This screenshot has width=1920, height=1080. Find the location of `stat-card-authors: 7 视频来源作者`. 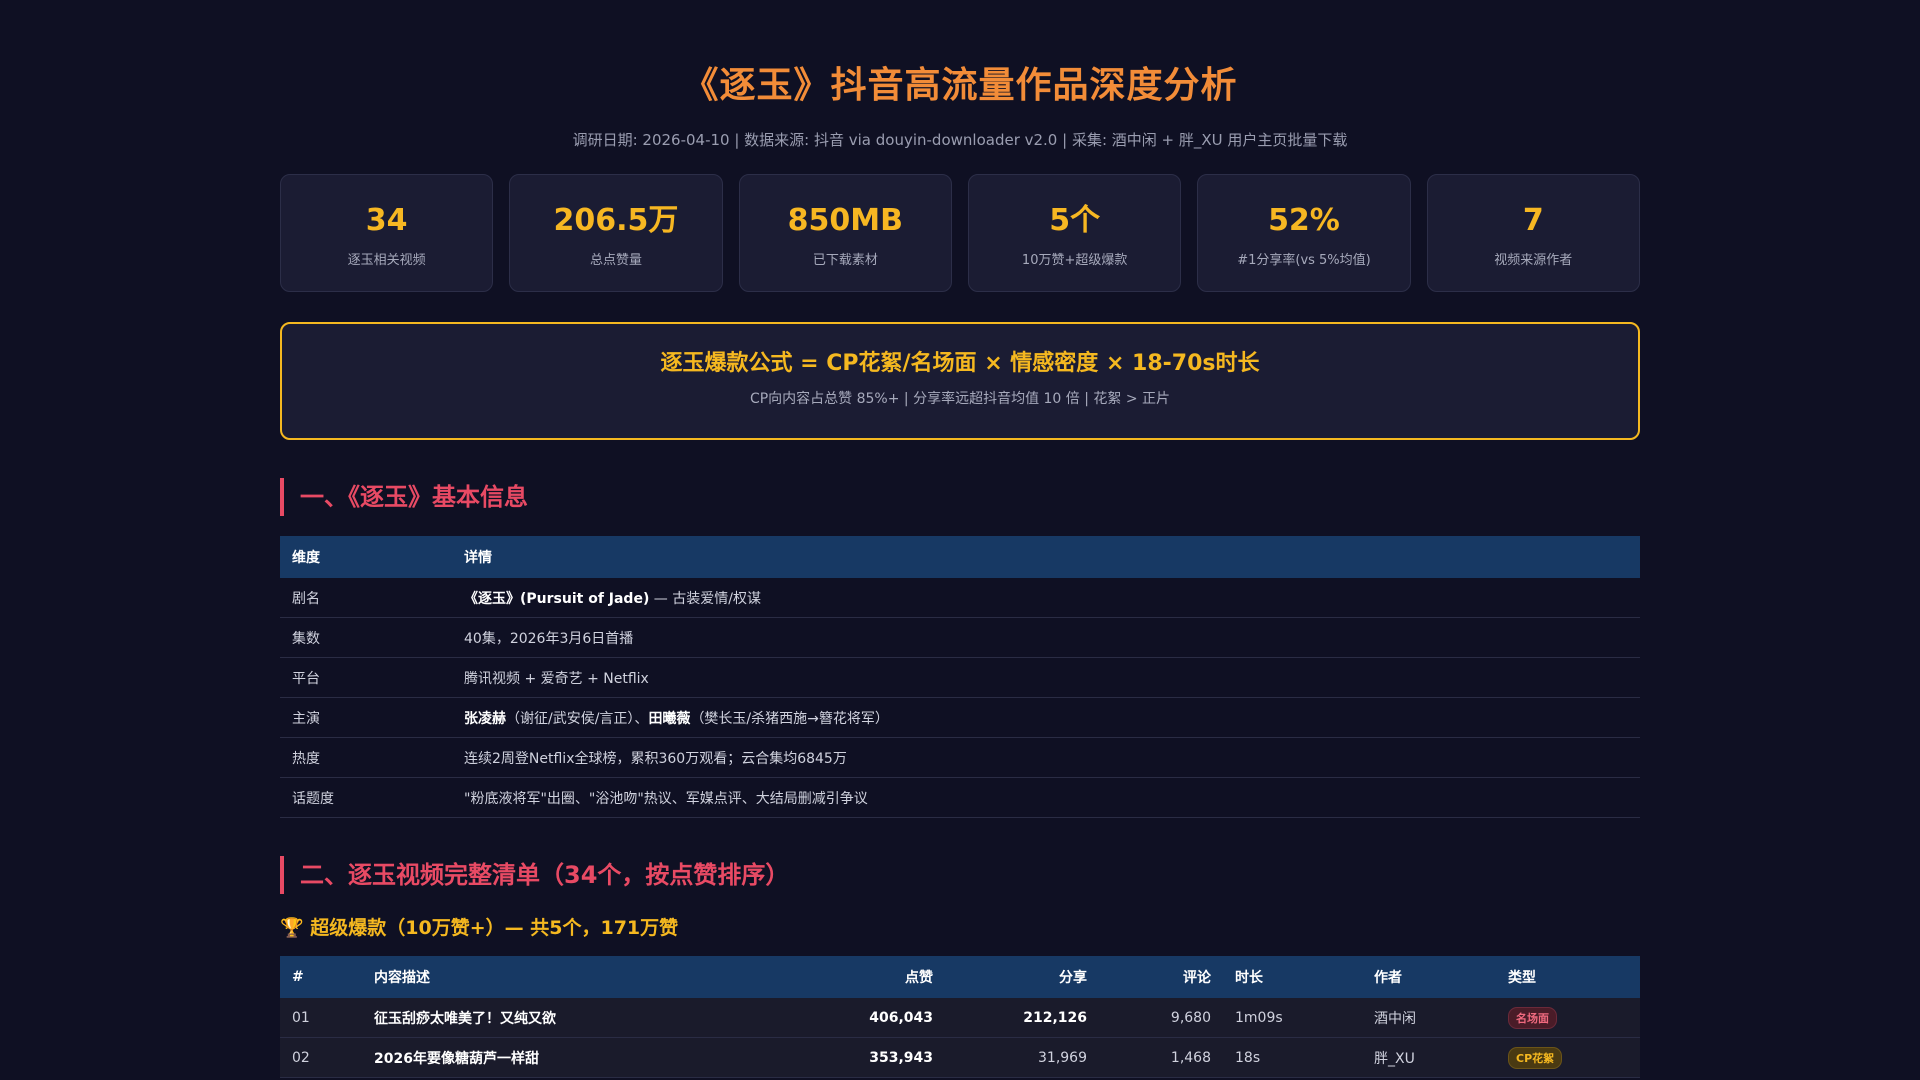

stat-card-authors: 7 视频来源作者 is located at coordinates (1533, 233).